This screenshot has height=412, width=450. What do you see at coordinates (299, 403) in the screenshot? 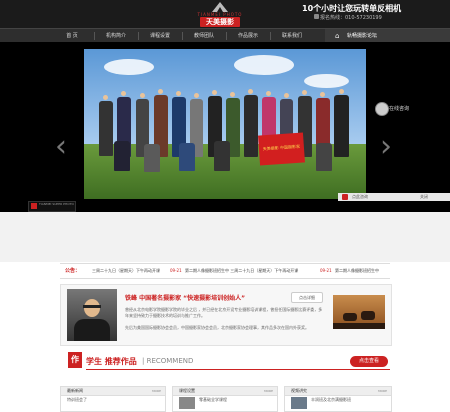
I see `video-thumbnail` at bounding box center [299, 403].